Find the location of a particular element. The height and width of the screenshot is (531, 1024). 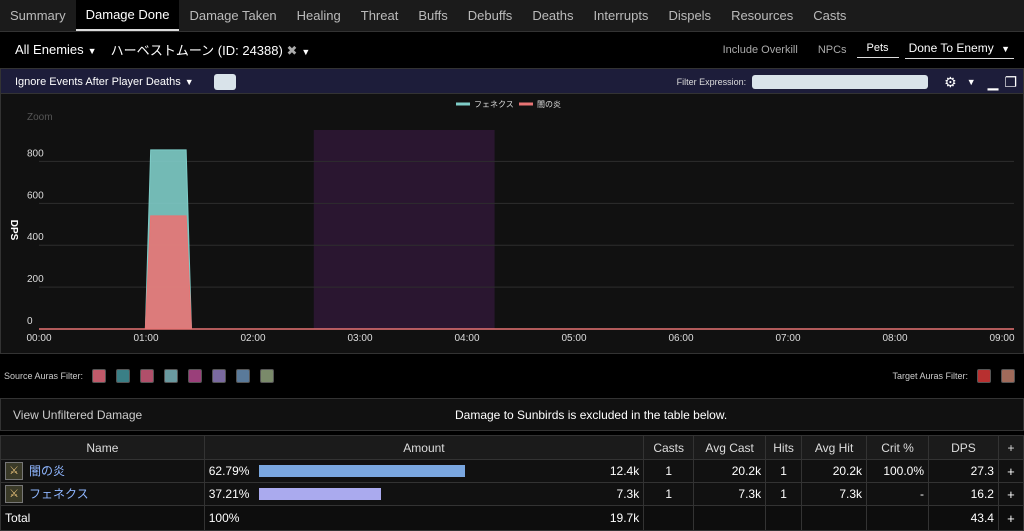

table-row: ⚔ 闇の炎 62.79% 12.4k 1 20.2k 1 20.2k 100.0% 27.3 + is located at coordinates (512, 471).